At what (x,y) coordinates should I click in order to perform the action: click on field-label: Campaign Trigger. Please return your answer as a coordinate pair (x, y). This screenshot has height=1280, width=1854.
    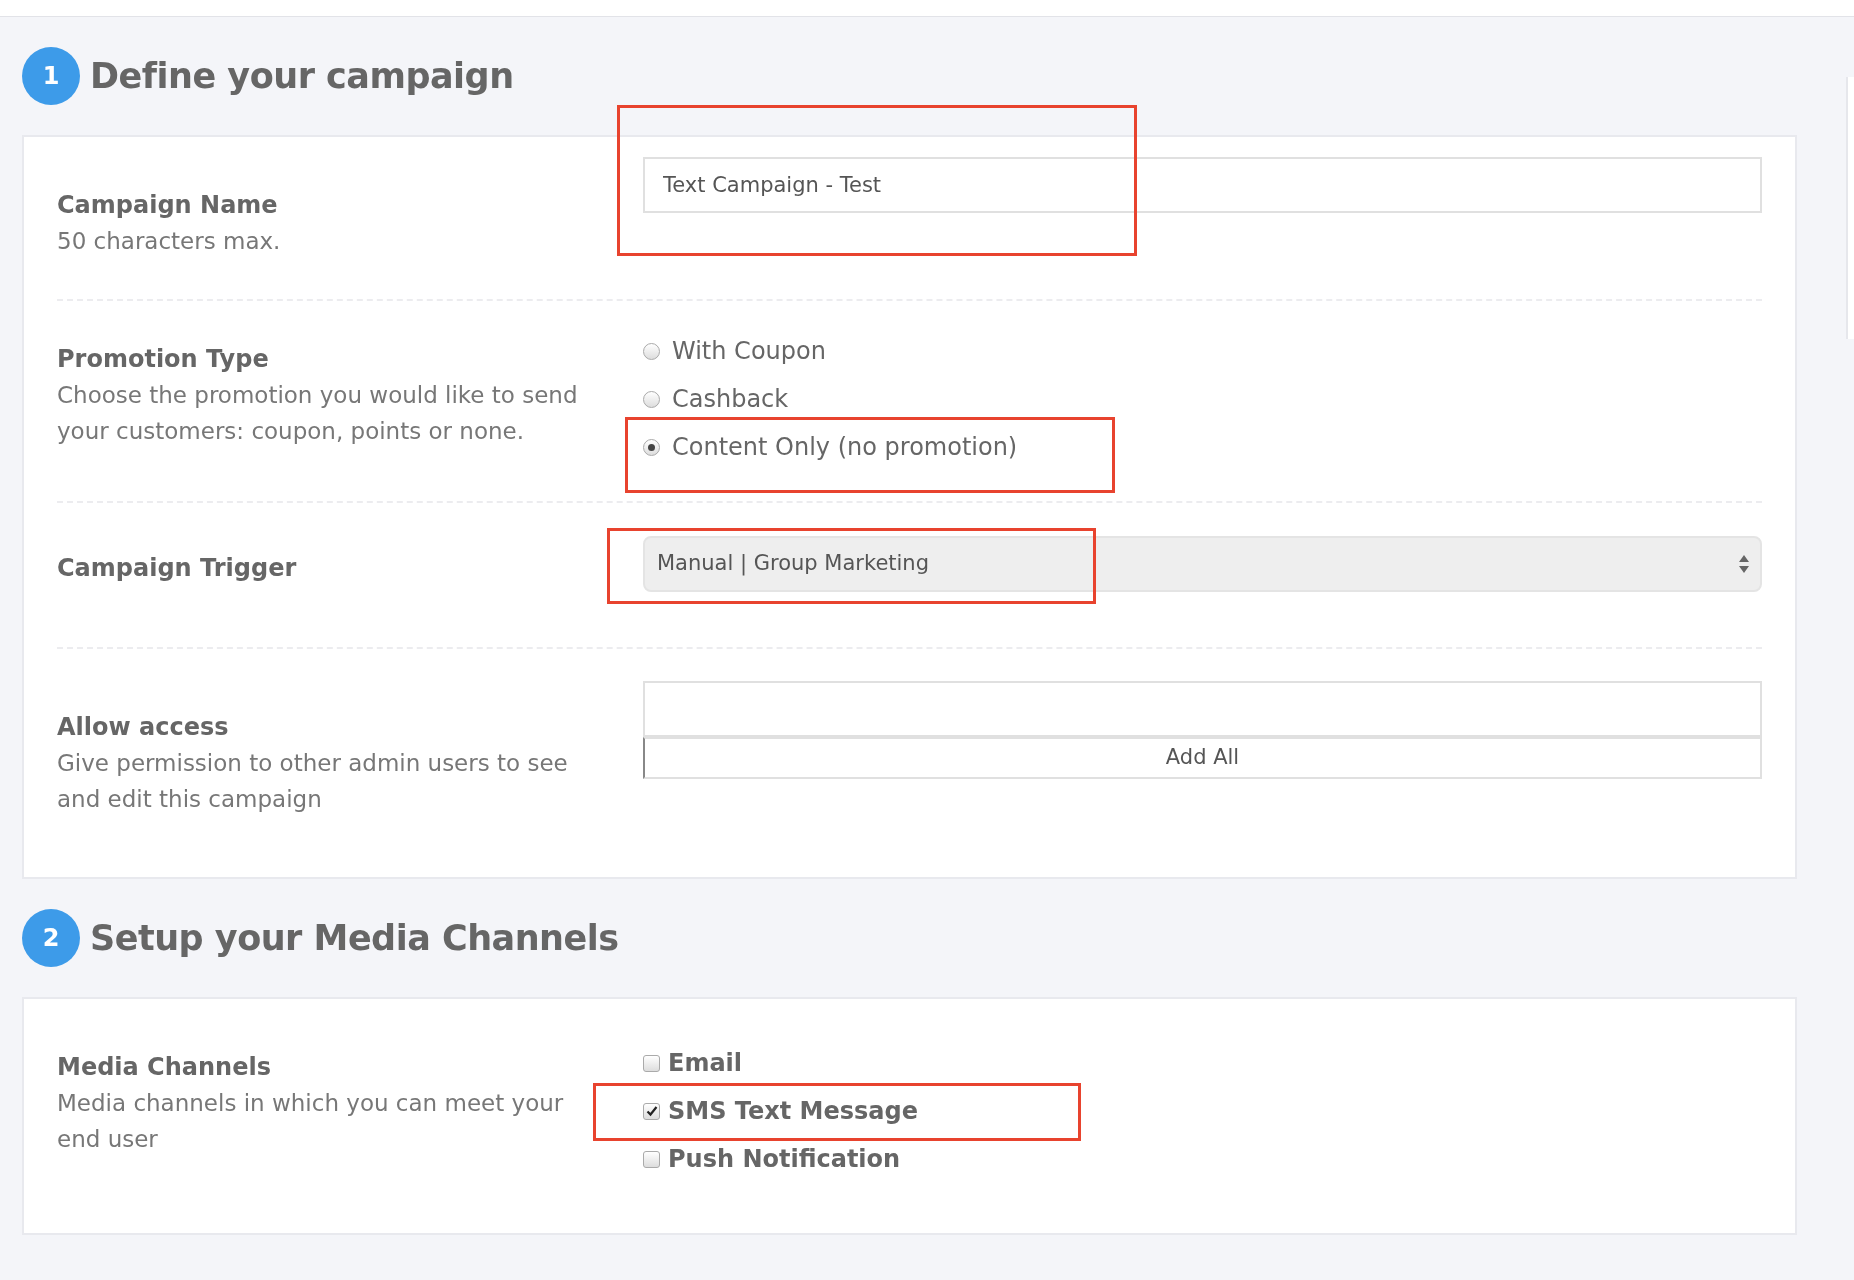
    Looking at the image, I should click on (177, 568).